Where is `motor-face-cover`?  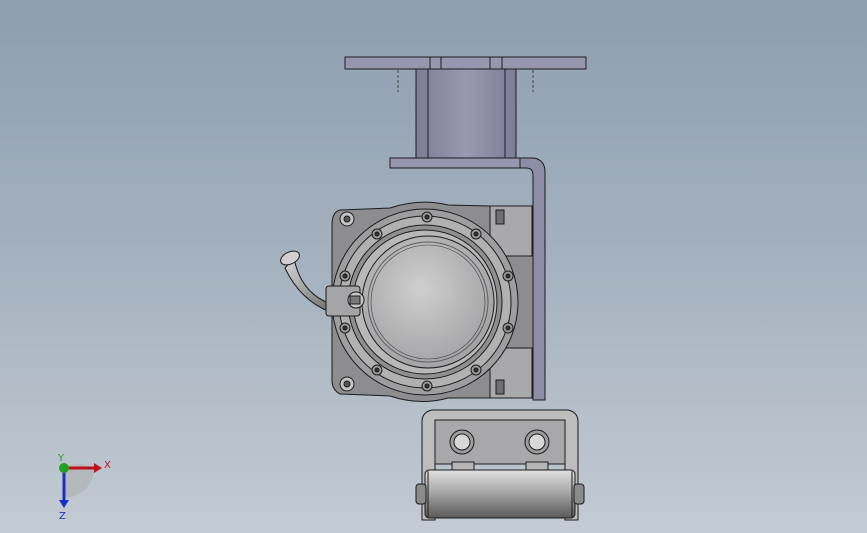 motor-face-cover is located at coordinates (428, 302).